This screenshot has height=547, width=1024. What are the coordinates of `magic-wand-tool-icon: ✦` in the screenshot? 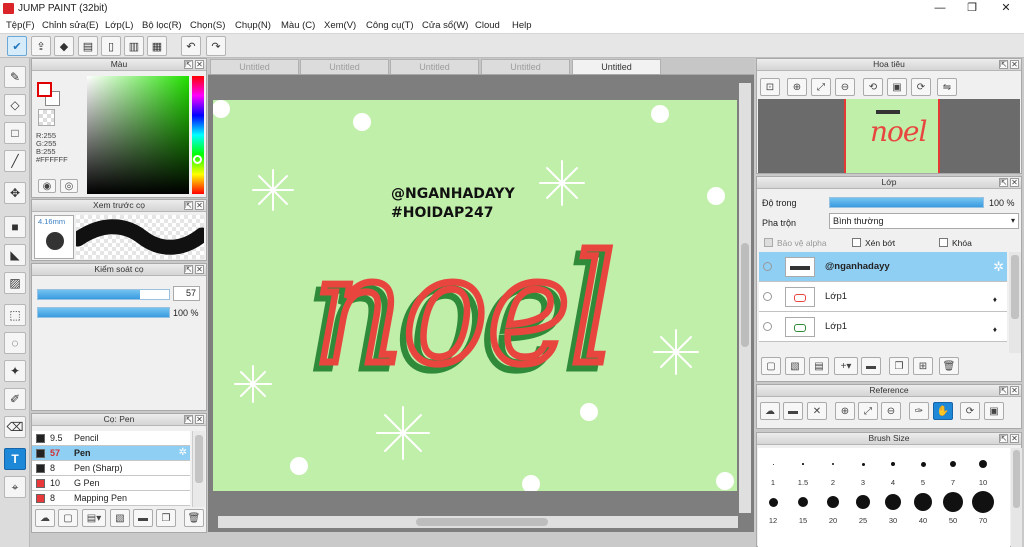 It's located at (15, 371).